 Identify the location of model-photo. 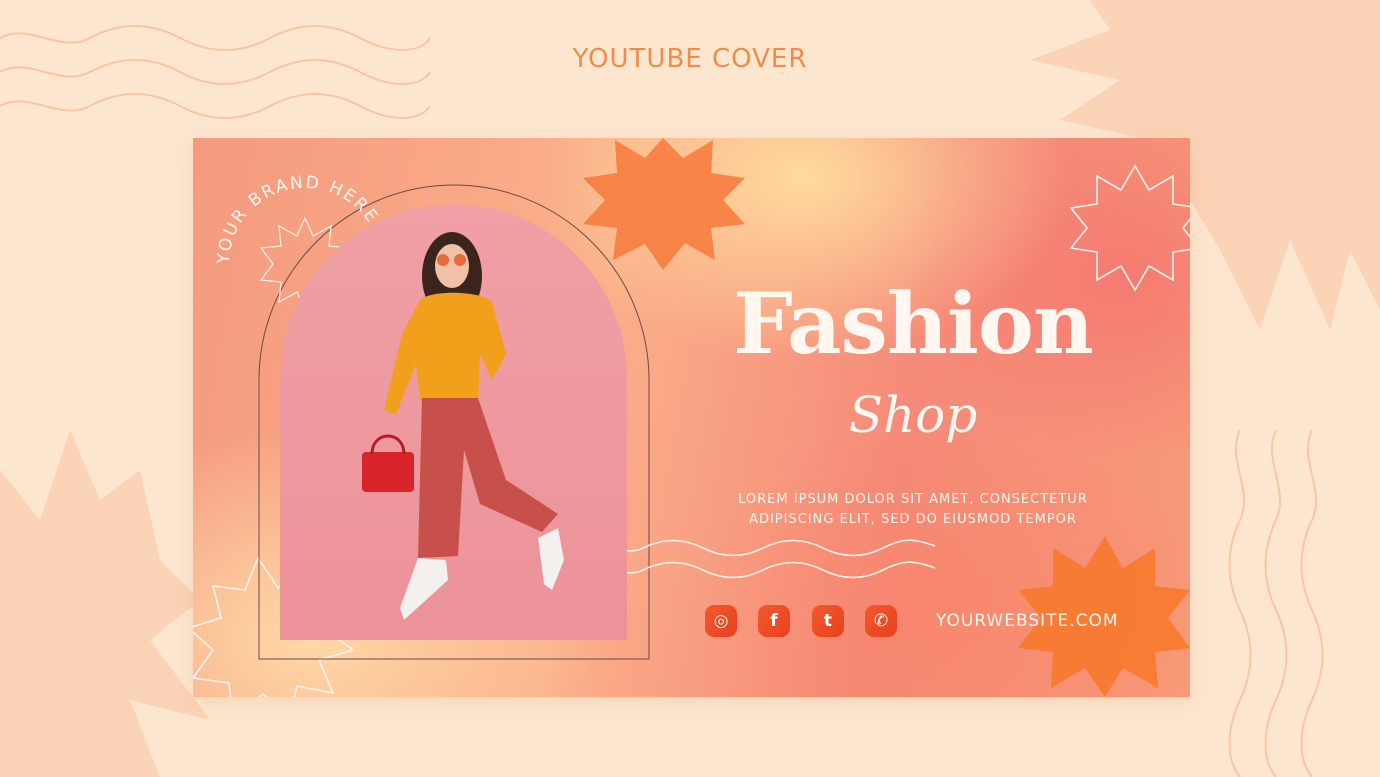
(453, 422).